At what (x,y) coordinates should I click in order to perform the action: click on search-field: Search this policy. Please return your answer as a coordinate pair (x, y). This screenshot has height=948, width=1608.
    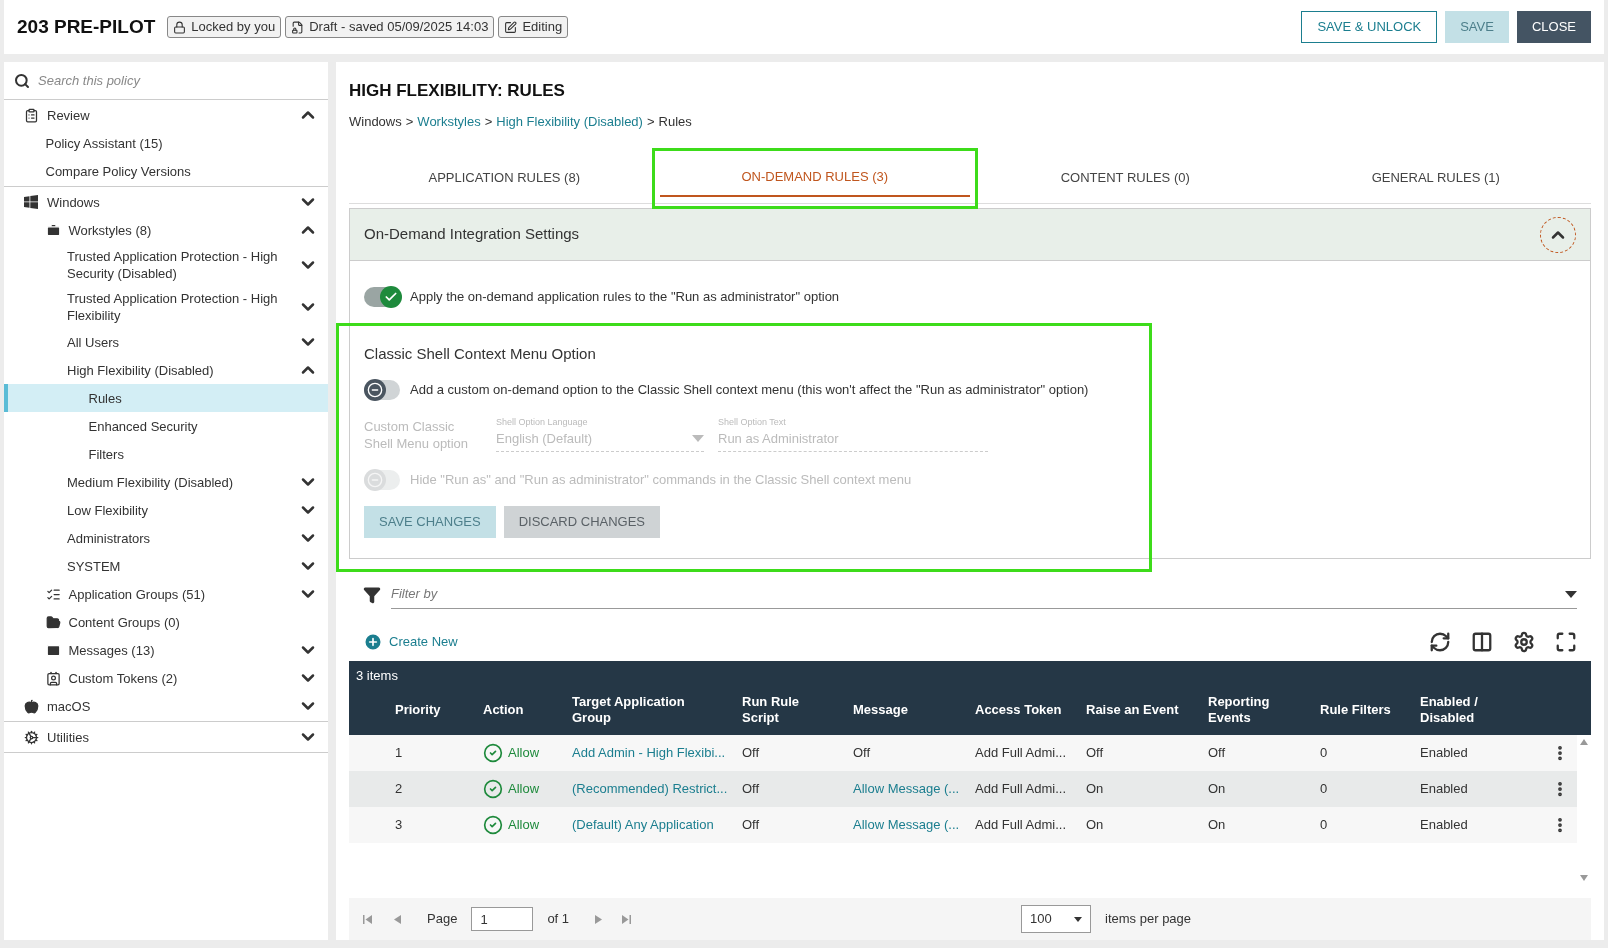
    Looking at the image, I should click on (178, 80).